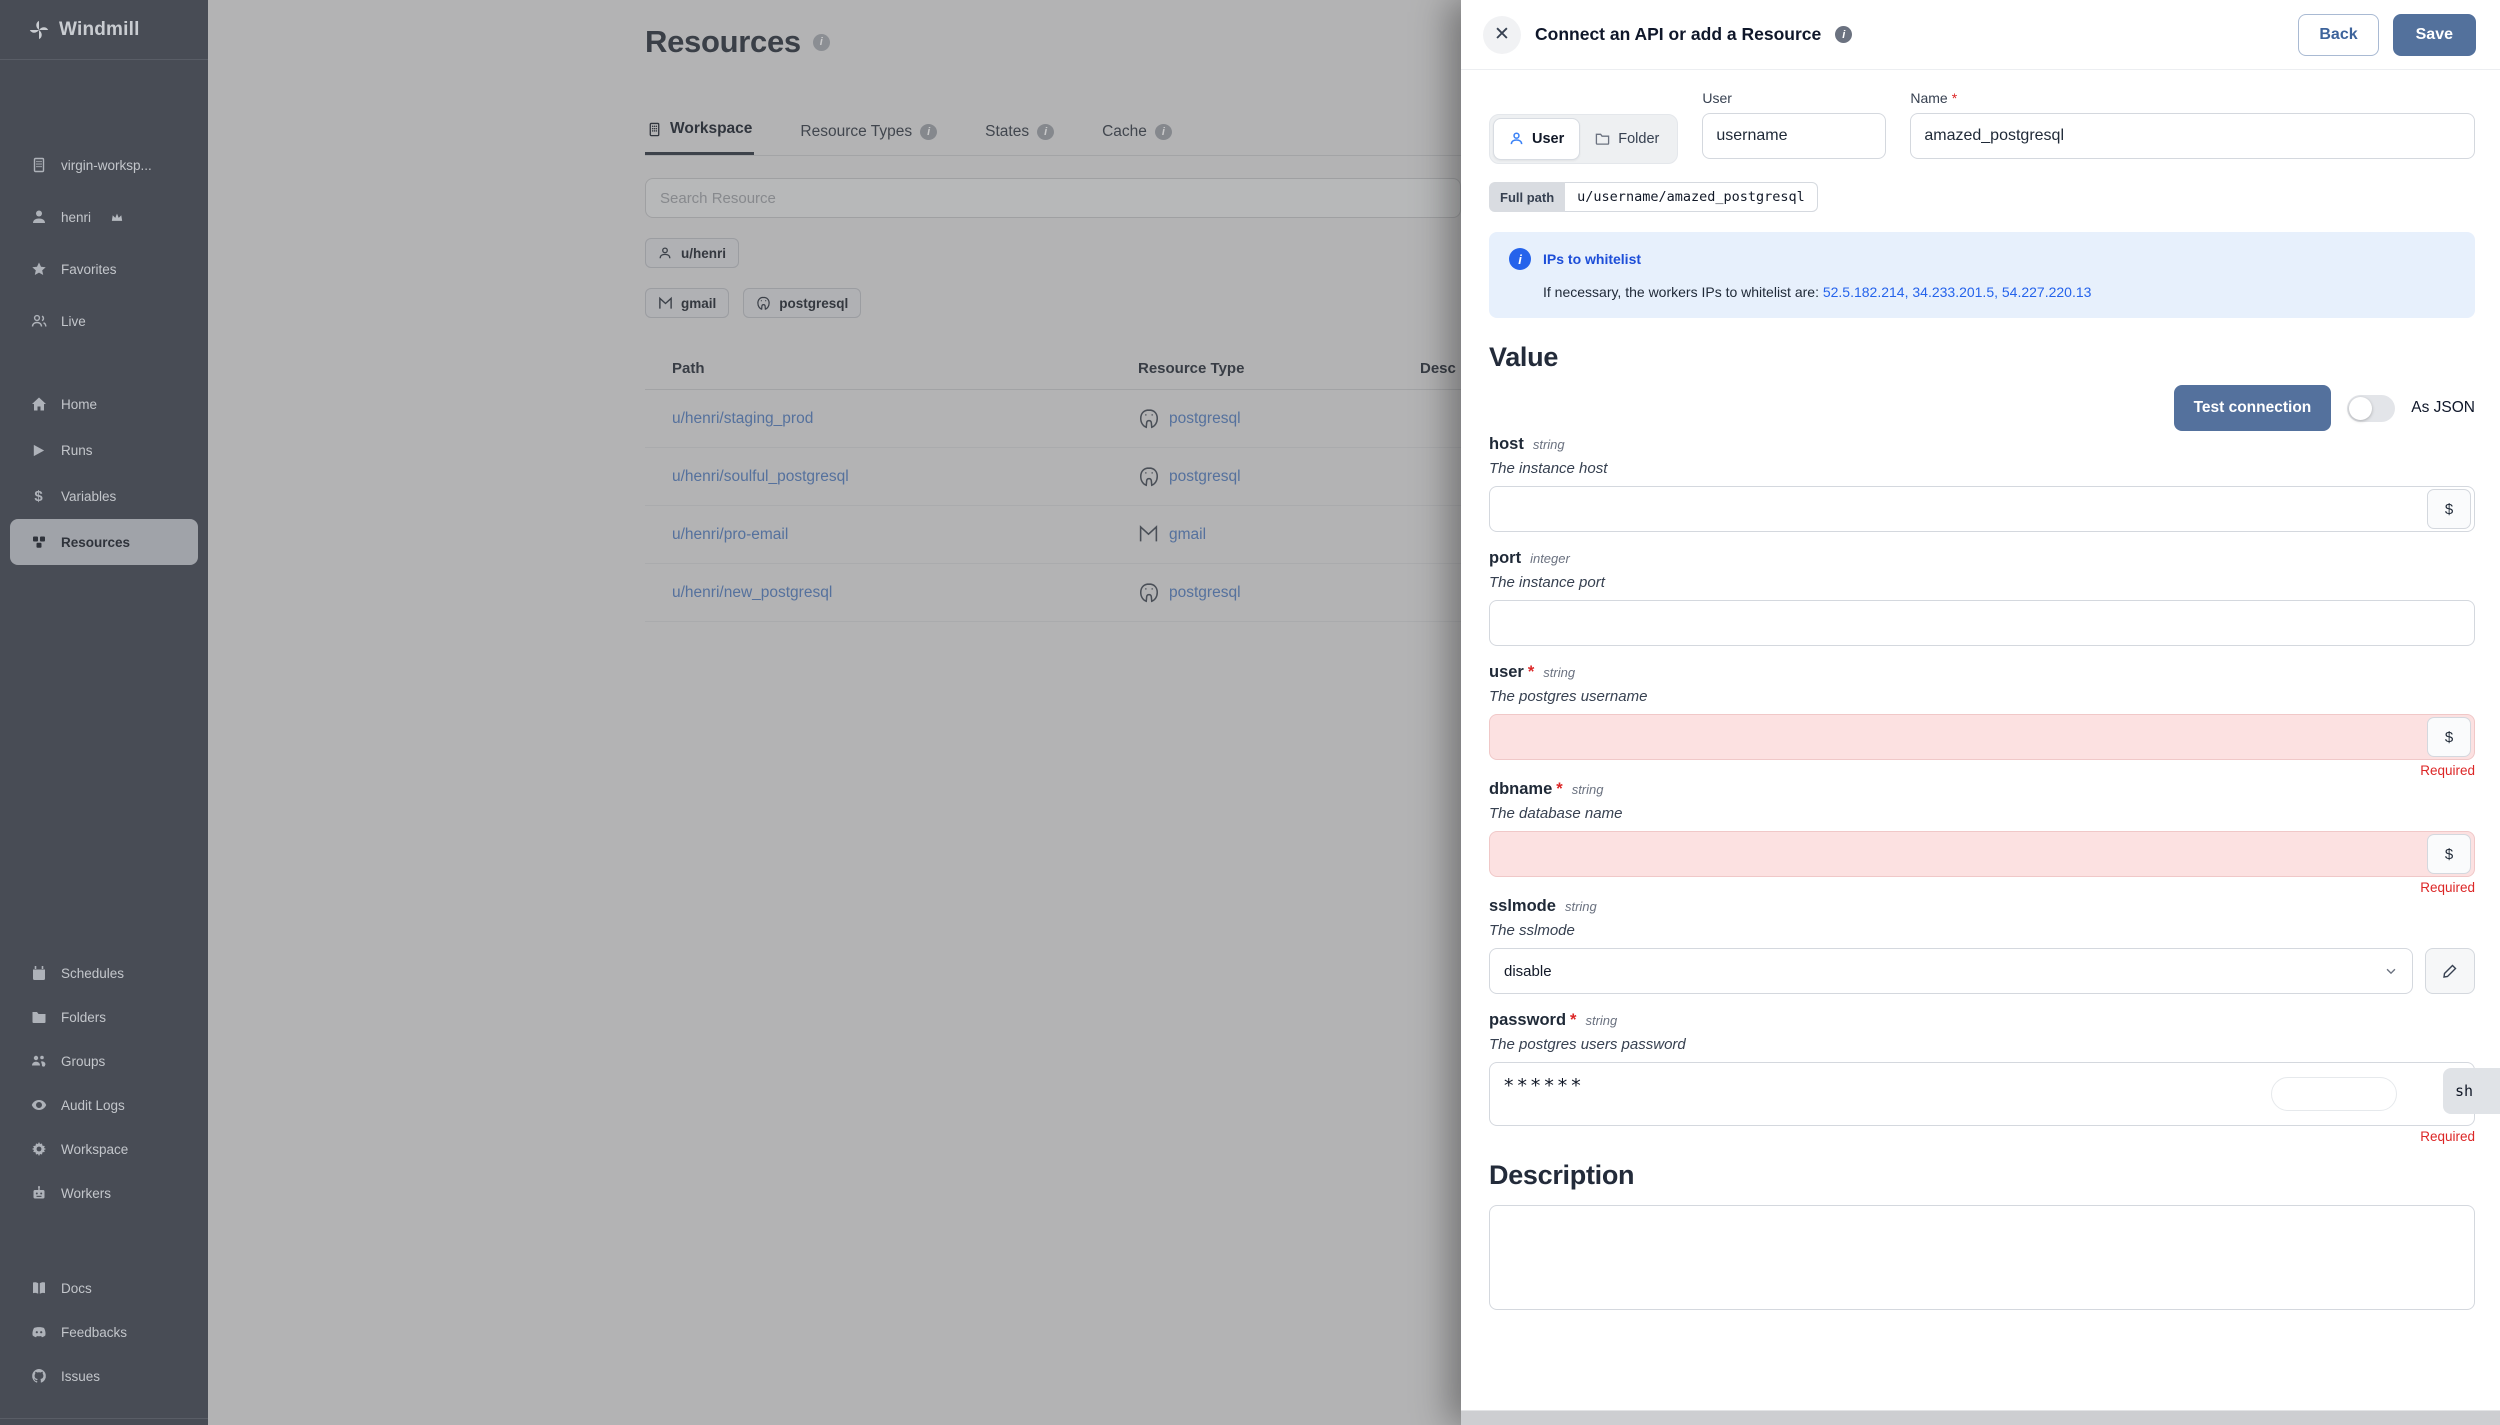 The image size is (2500, 1425). What do you see at coordinates (104, 1061) in the screenshot?
I see `sidebar-item-groups: Groups` at bounding box center [104, 1061].